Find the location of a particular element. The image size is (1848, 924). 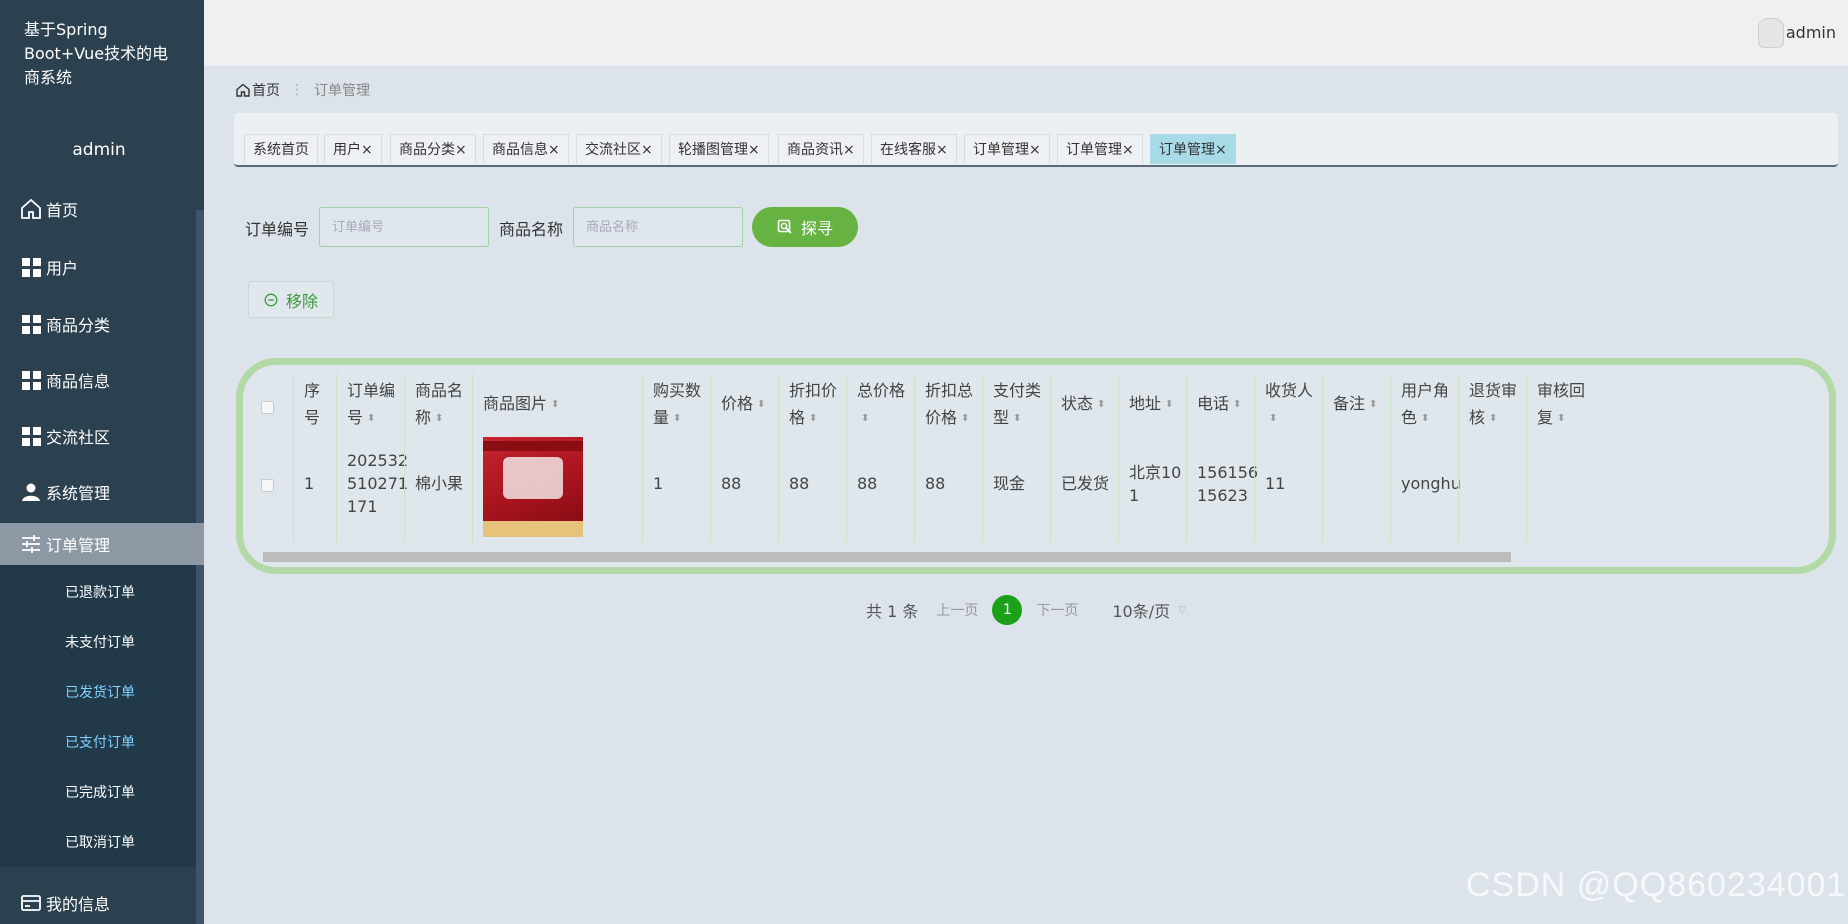

header-text: 支付类 is located at coordinates (1017, 390).